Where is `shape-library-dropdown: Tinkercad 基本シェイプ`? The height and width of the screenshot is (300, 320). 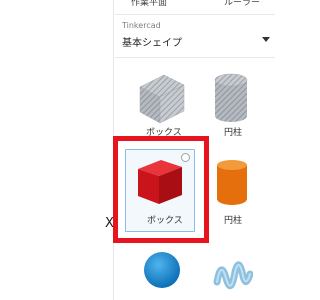
shape-library-dropdown: Tinkercad 基本シェイプ is located at coordinates (195, 36).